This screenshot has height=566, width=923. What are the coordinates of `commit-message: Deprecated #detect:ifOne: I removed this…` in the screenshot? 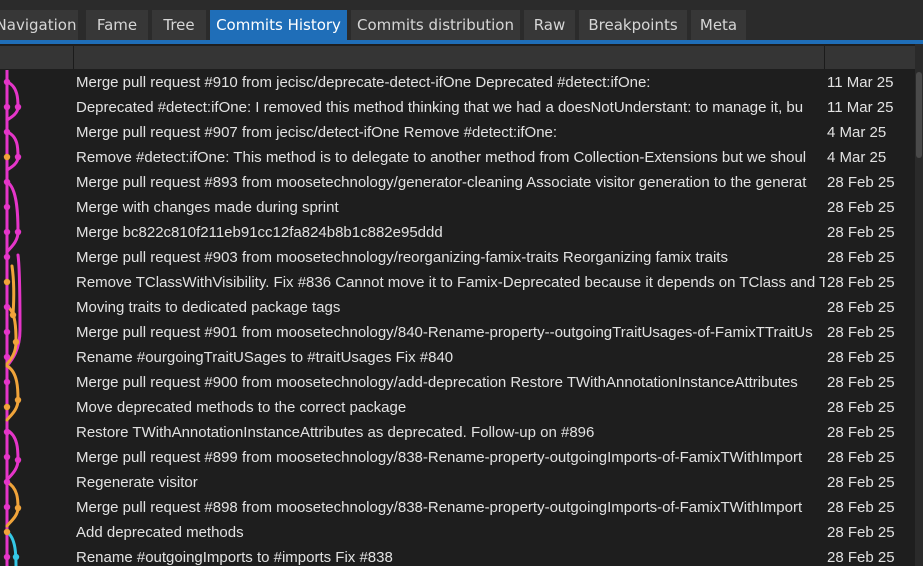 It's located at (440, 107).